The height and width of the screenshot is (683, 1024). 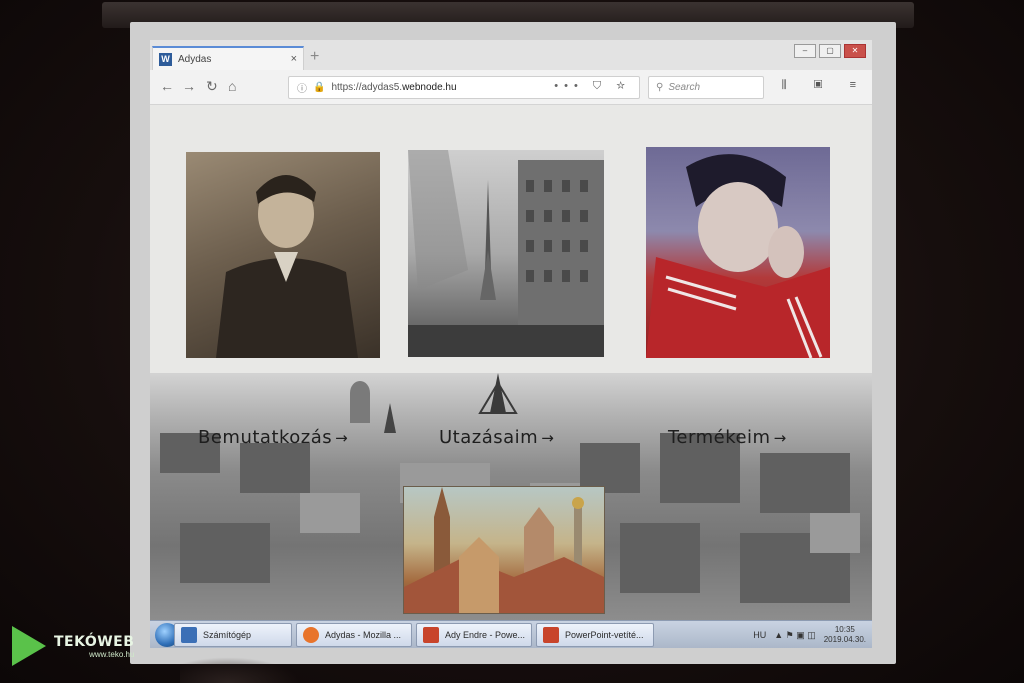 What do you see at coordinates (684, 87) in the screenshot?
I see `search-placeholder: Search` at bounding box center [684, 87].